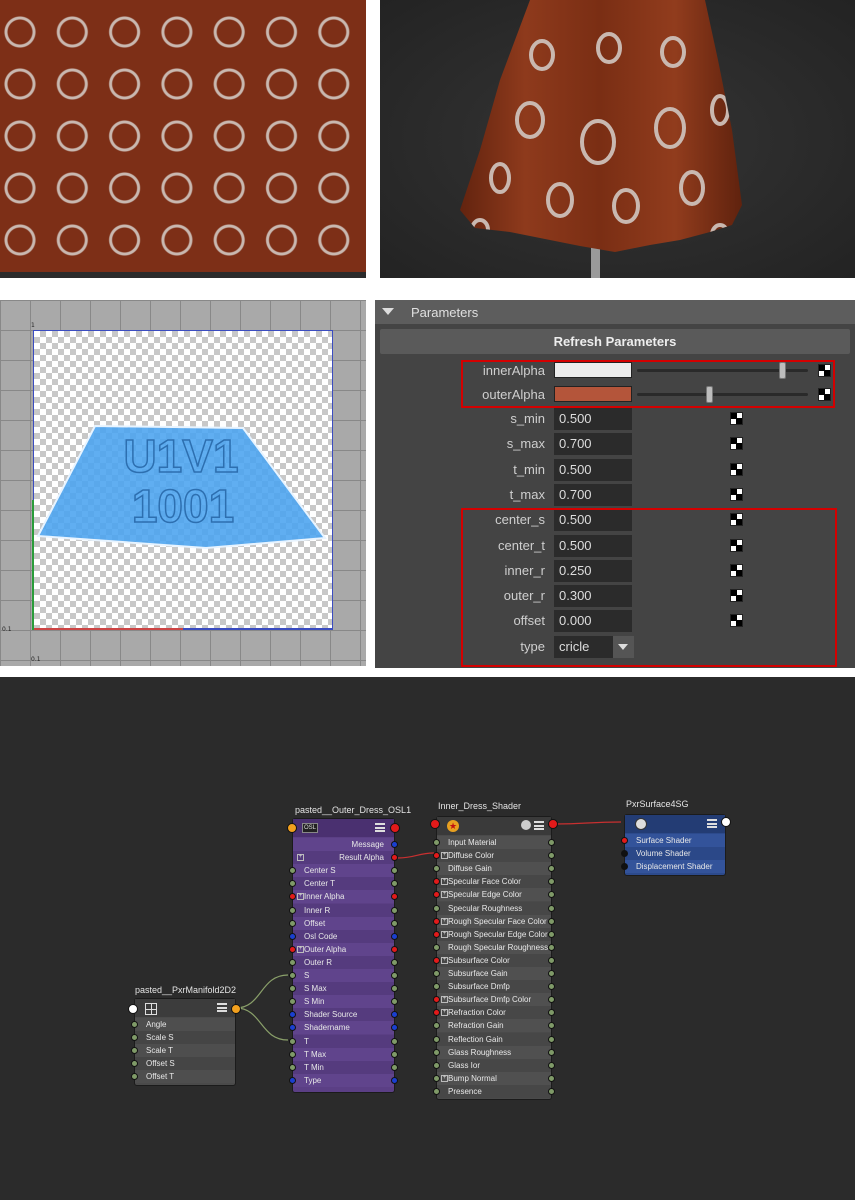 This screenshot has height=1200, width=855. What do you see at coordinates (435, 824) in the screenshot?
I see `shader-input-port` at bounding box center [435, 824].